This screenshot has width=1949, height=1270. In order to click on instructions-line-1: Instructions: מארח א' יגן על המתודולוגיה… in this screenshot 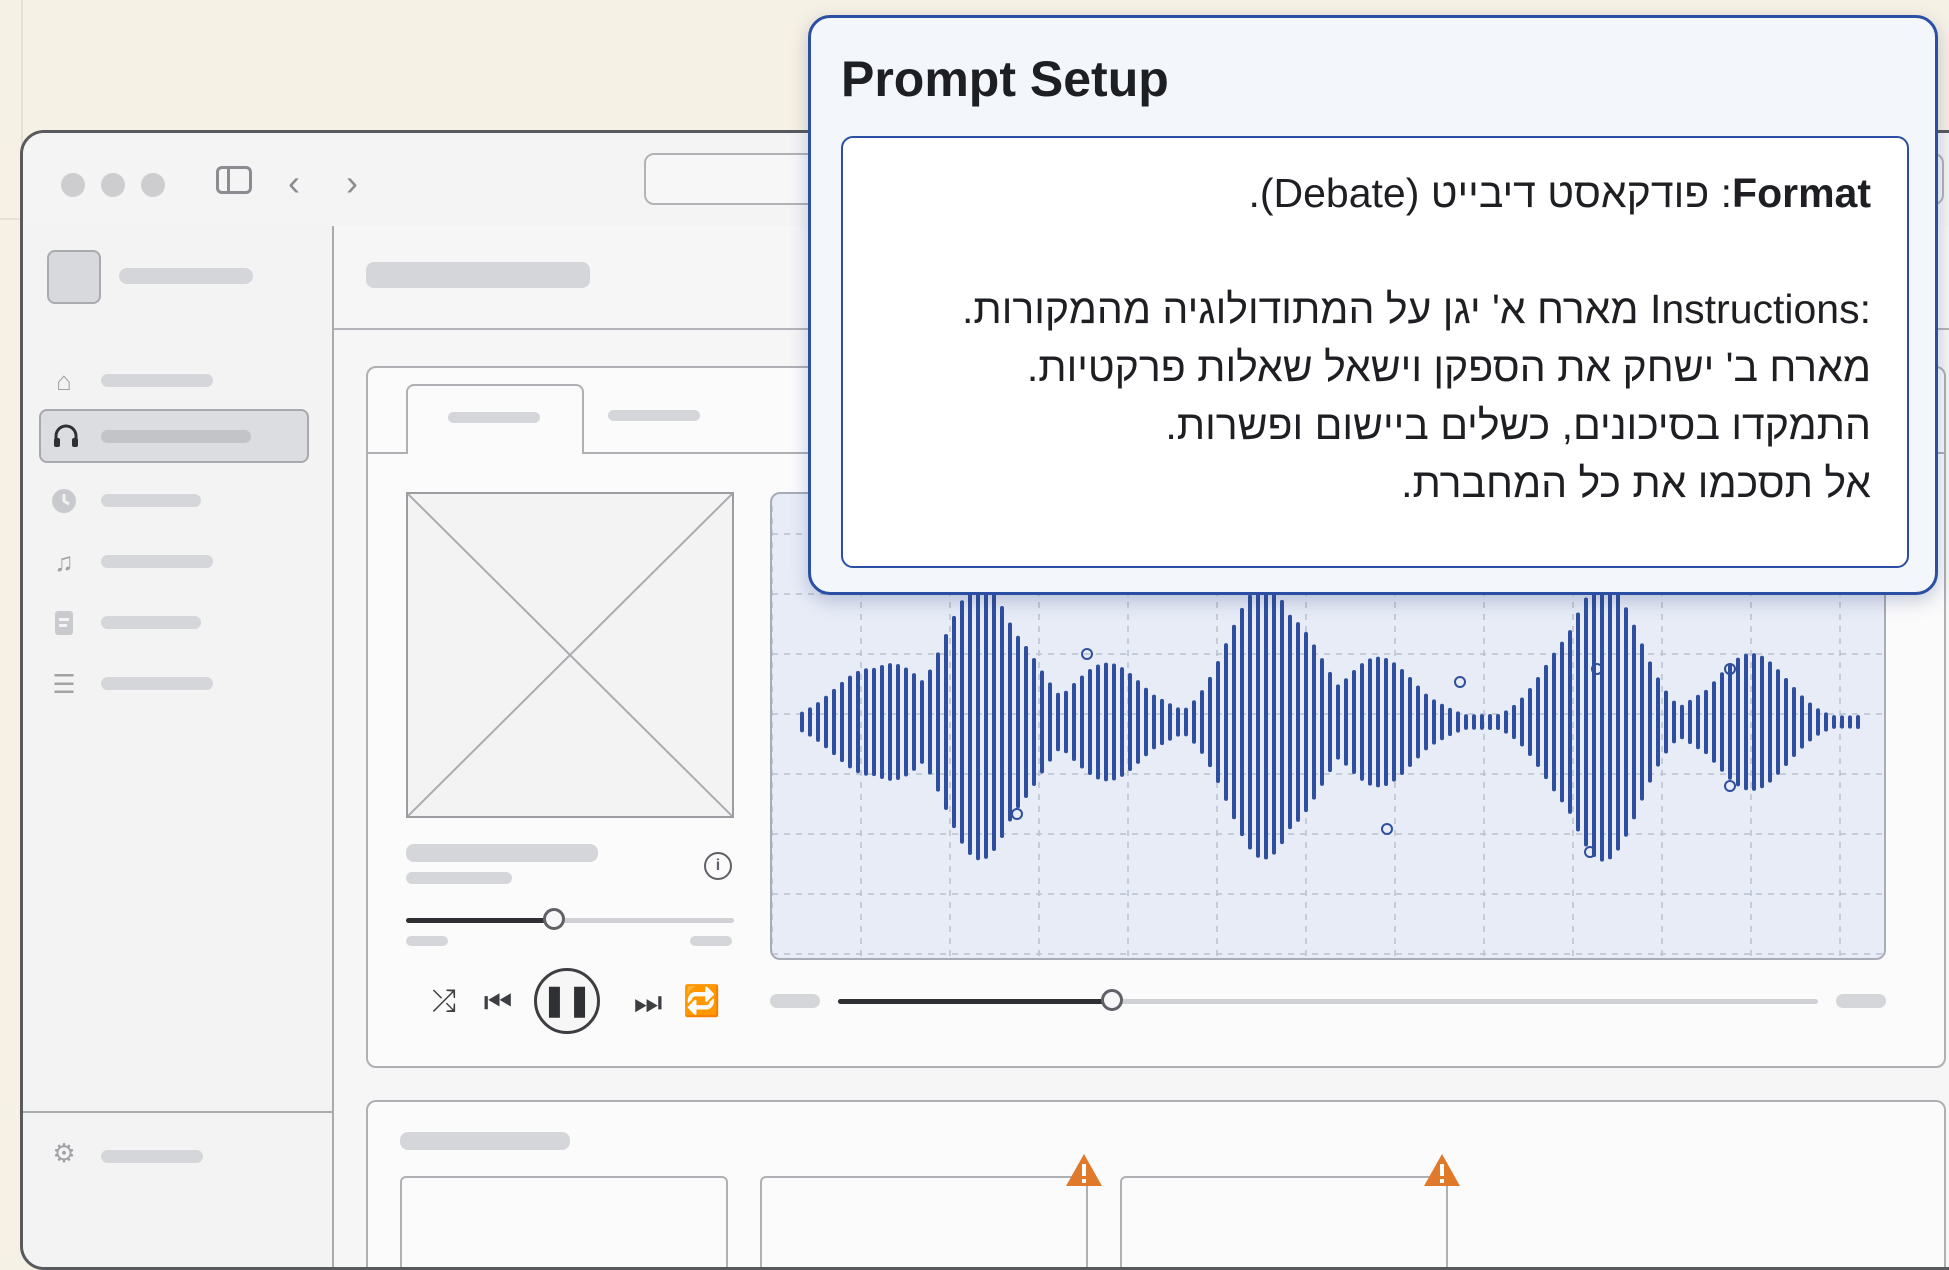, I will do `click(1372, 309)`.